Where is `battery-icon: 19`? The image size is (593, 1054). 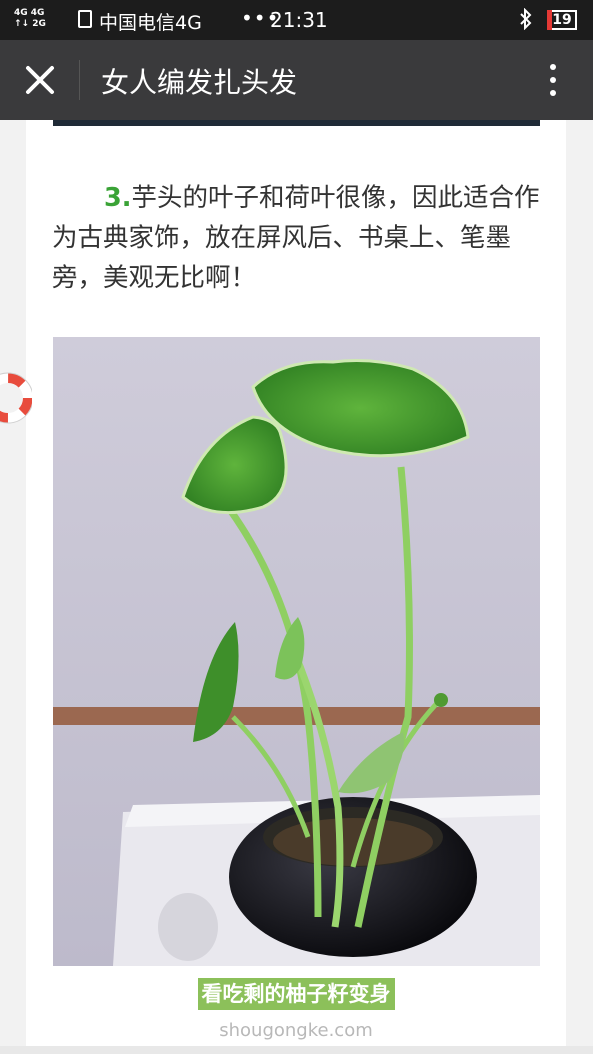 battery-icon: 19 is located at coordinates (562, 20).